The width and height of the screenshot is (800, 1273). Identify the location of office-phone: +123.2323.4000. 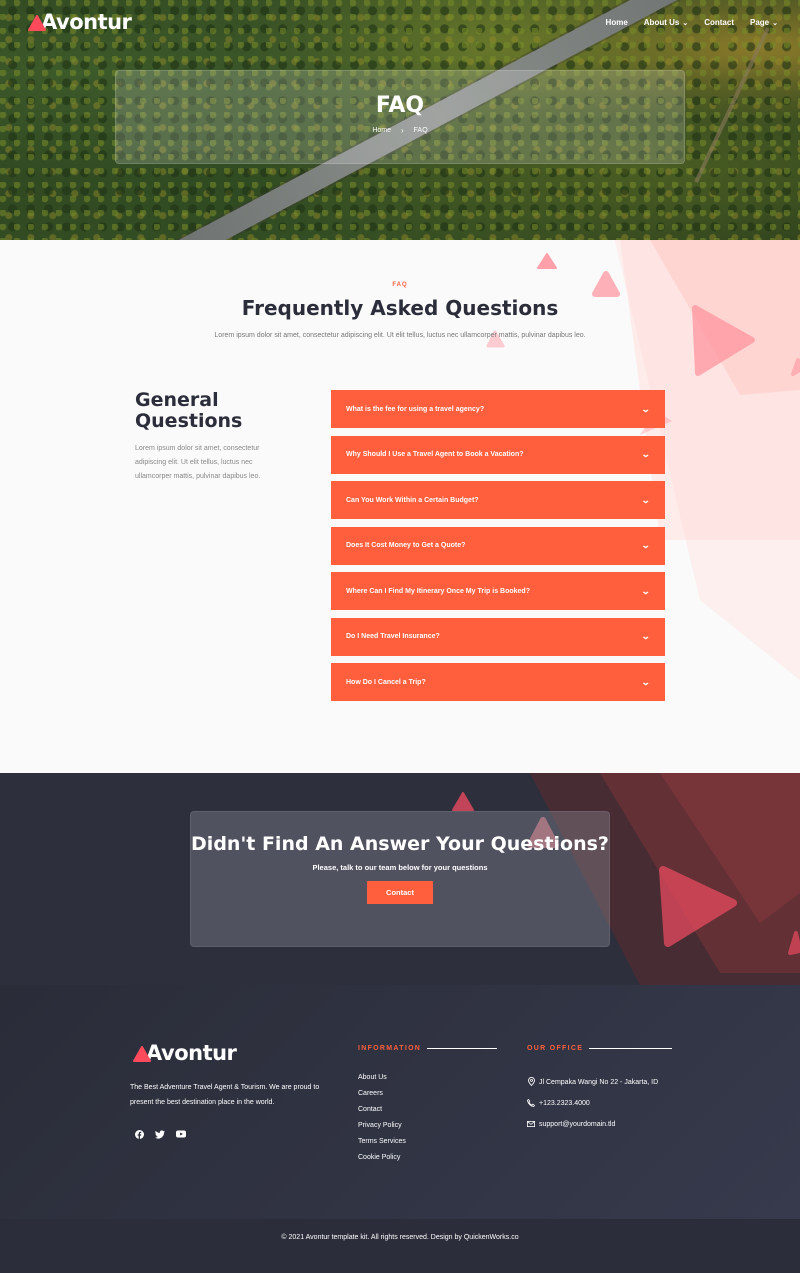
(592, 1103).